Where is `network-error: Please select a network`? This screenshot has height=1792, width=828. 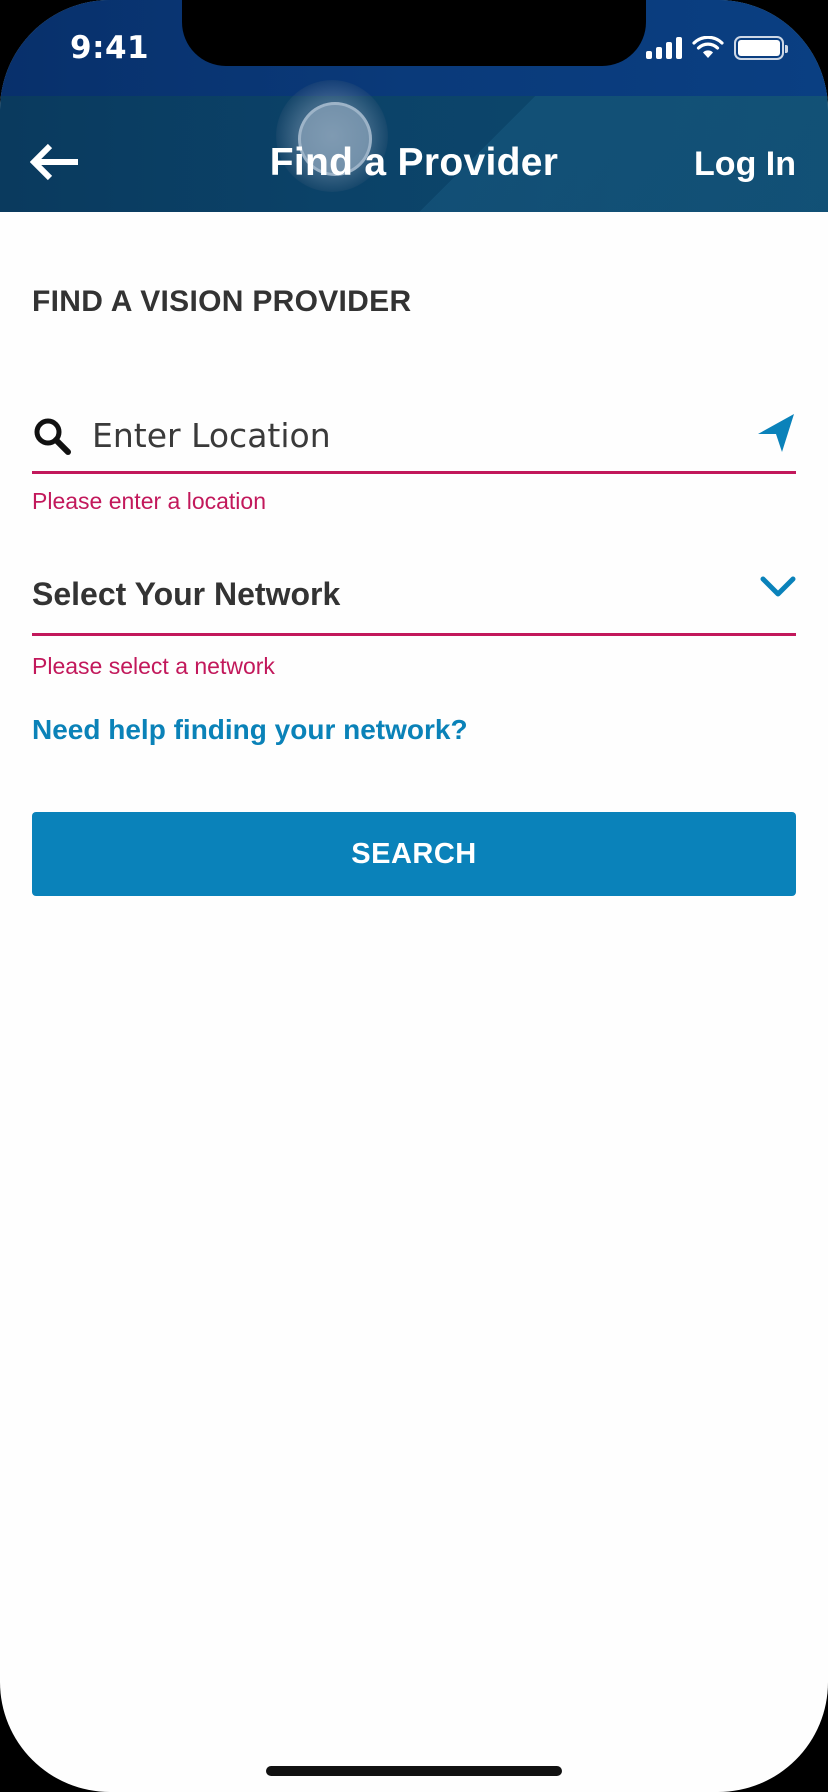
network-error: Please select a network is located at coordinates (153, 666).